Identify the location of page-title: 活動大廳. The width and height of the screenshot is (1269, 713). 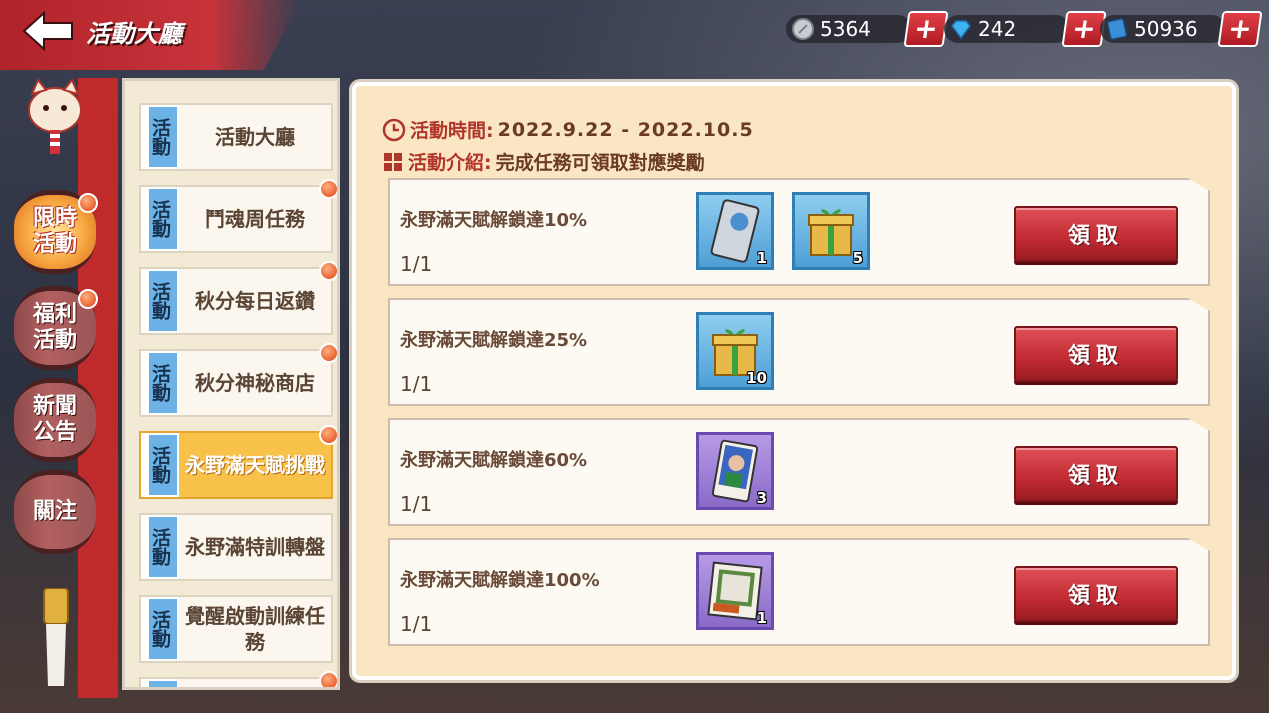
(134, 34).